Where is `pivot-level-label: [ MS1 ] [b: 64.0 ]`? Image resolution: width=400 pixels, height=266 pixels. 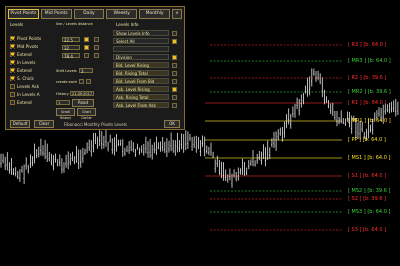
pivot-level-label: [ MS1 ] [b: 64.0 ] is located at coordinates (369, 158).